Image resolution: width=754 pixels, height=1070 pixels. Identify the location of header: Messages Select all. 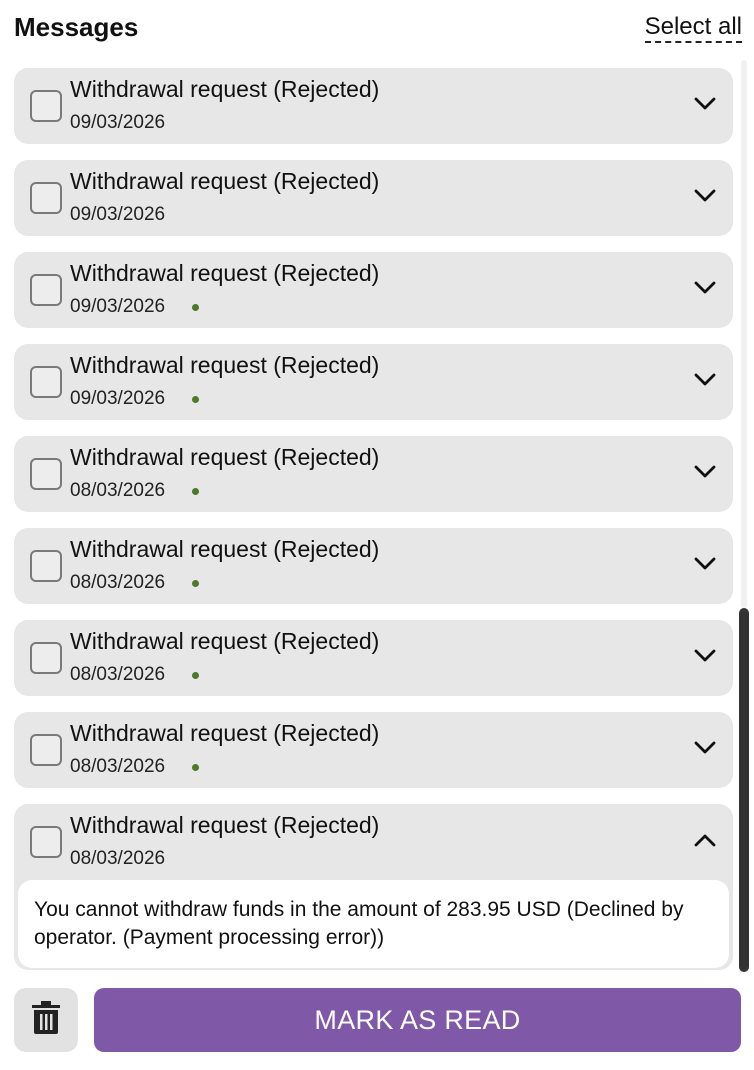
(377, 30).